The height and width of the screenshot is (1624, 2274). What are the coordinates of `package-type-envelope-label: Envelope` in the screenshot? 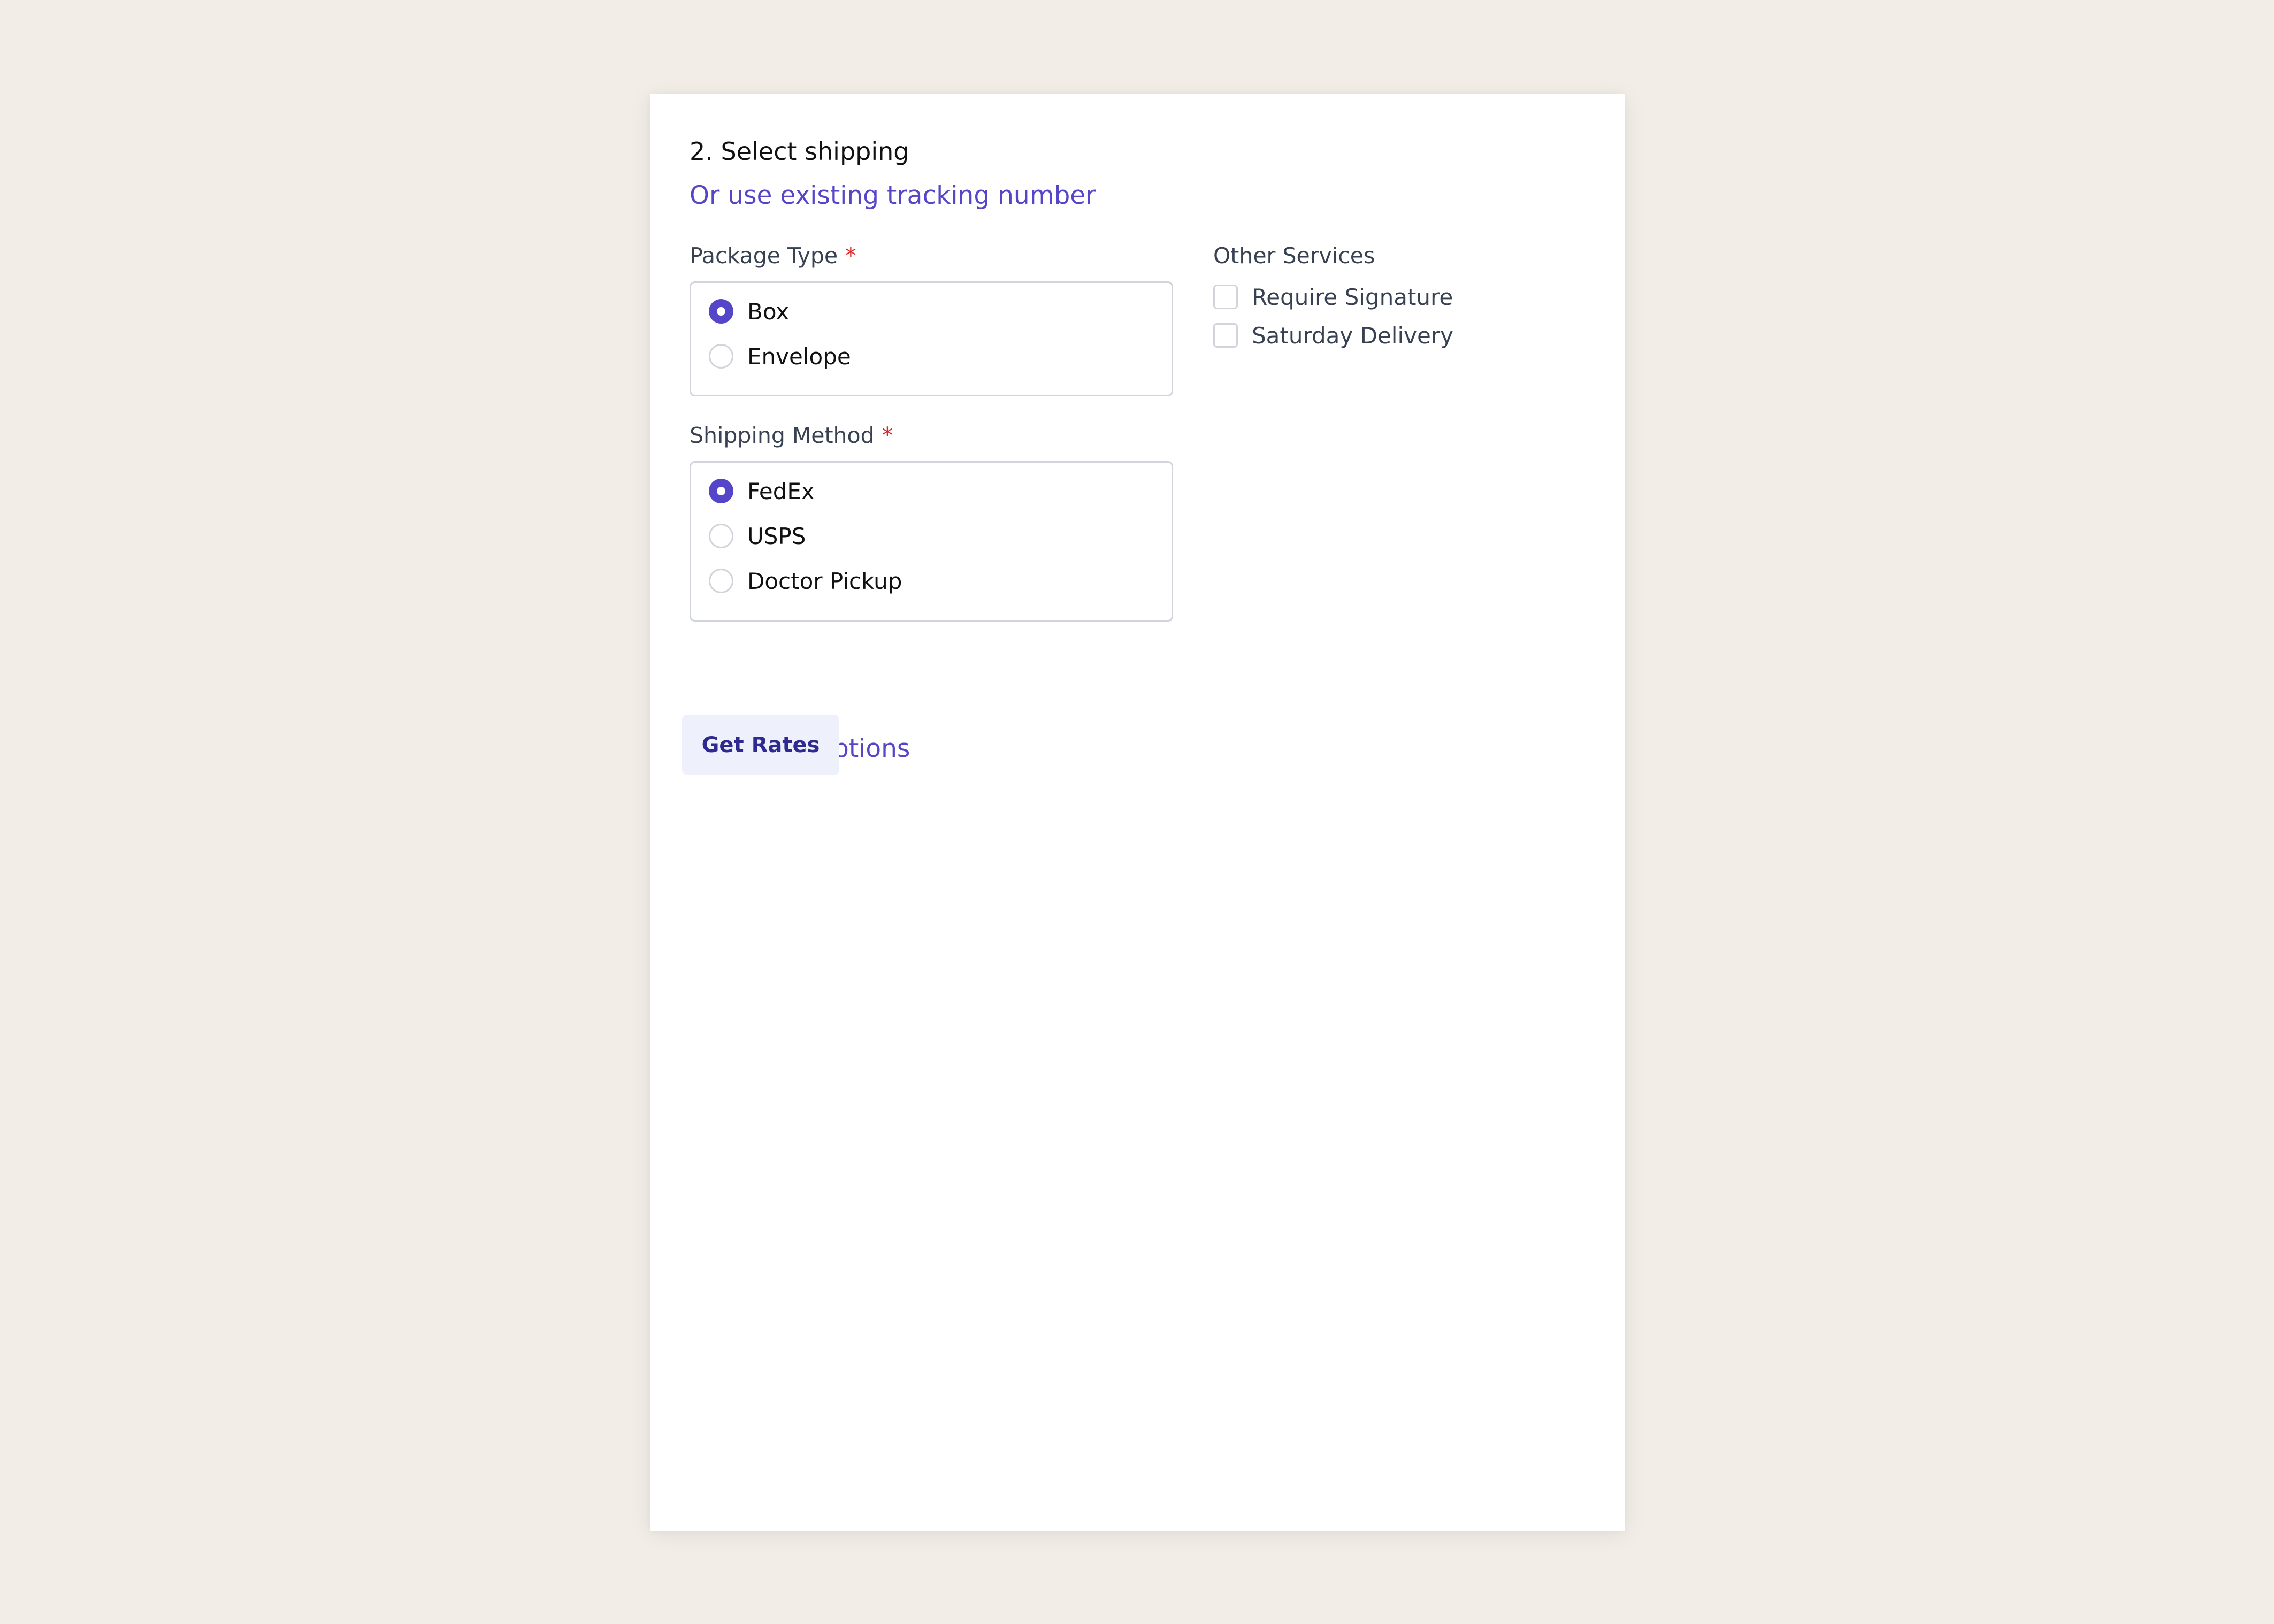 It's located at (799, 356).